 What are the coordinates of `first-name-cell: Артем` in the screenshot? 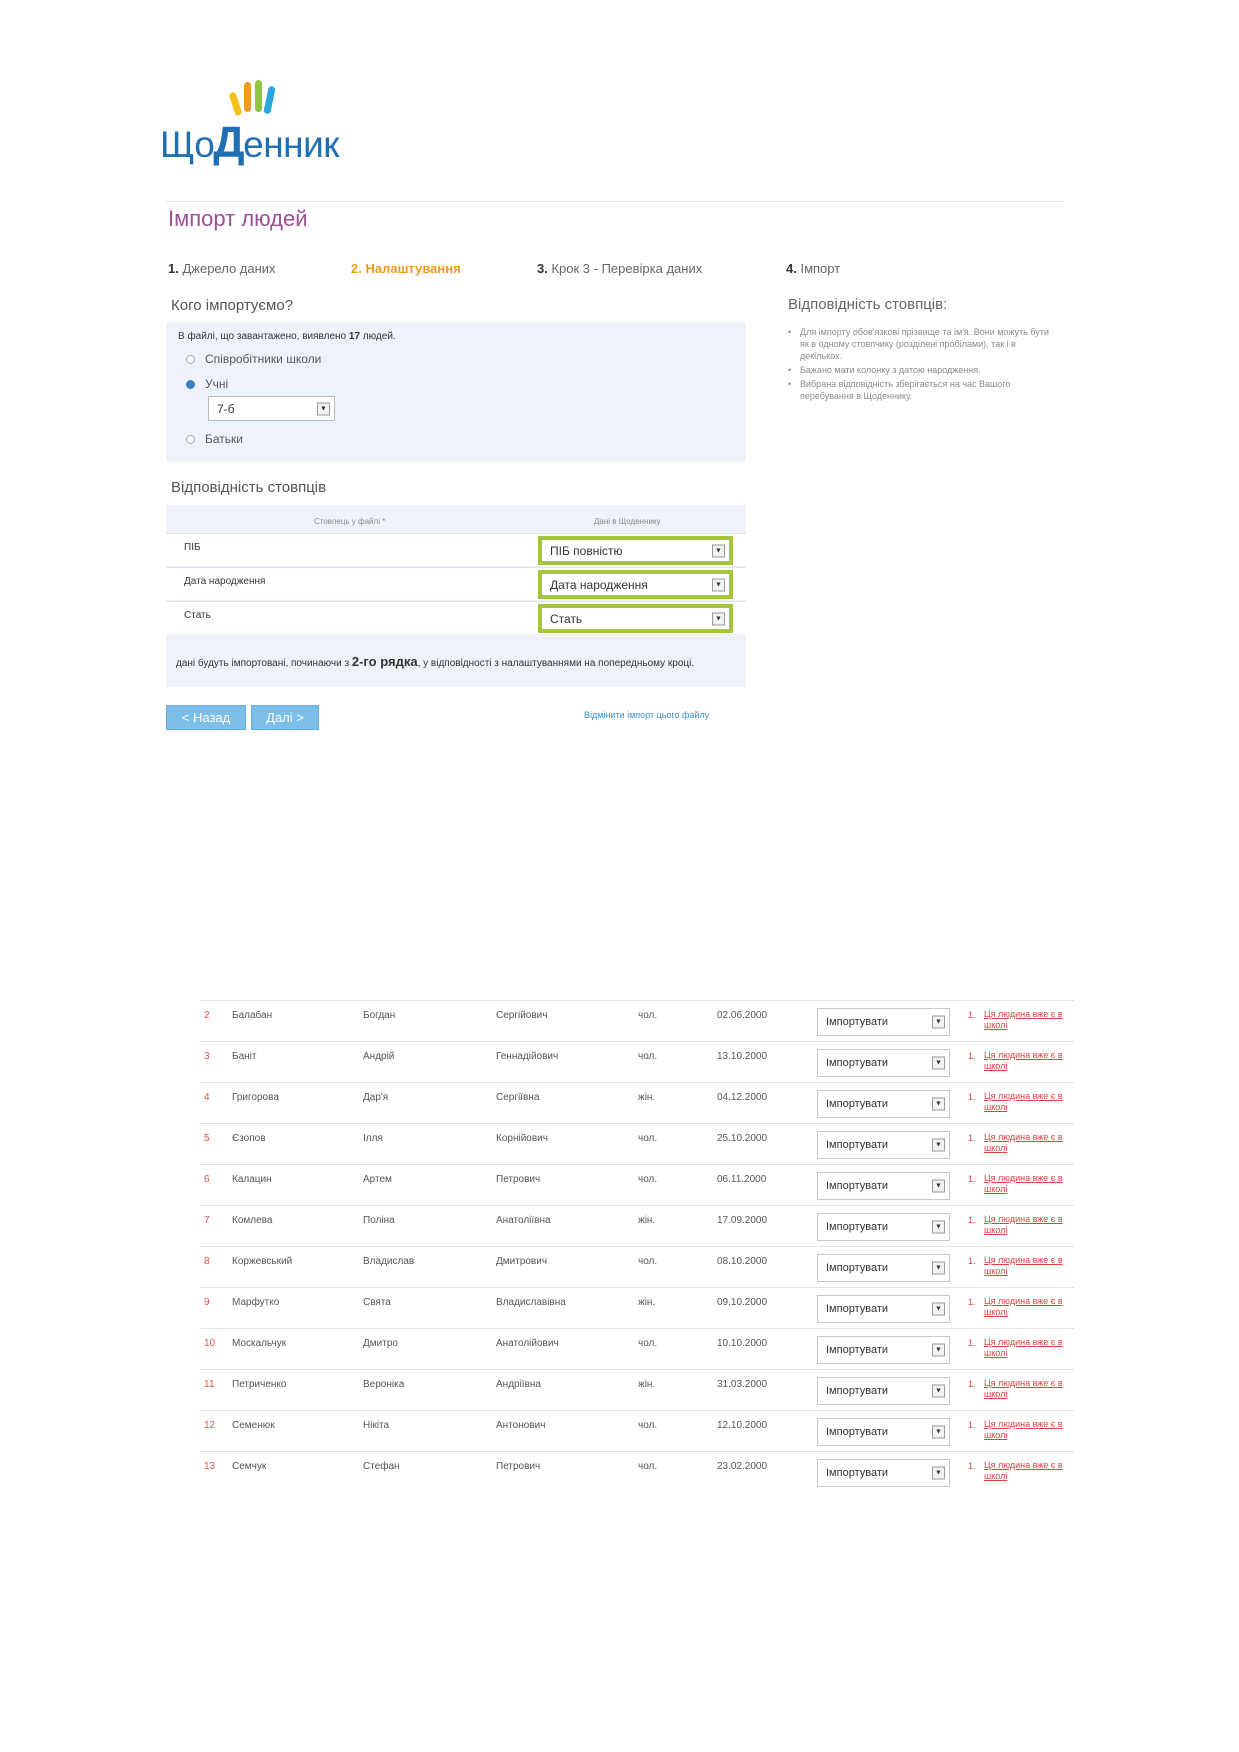 It's located at (377, 1179).